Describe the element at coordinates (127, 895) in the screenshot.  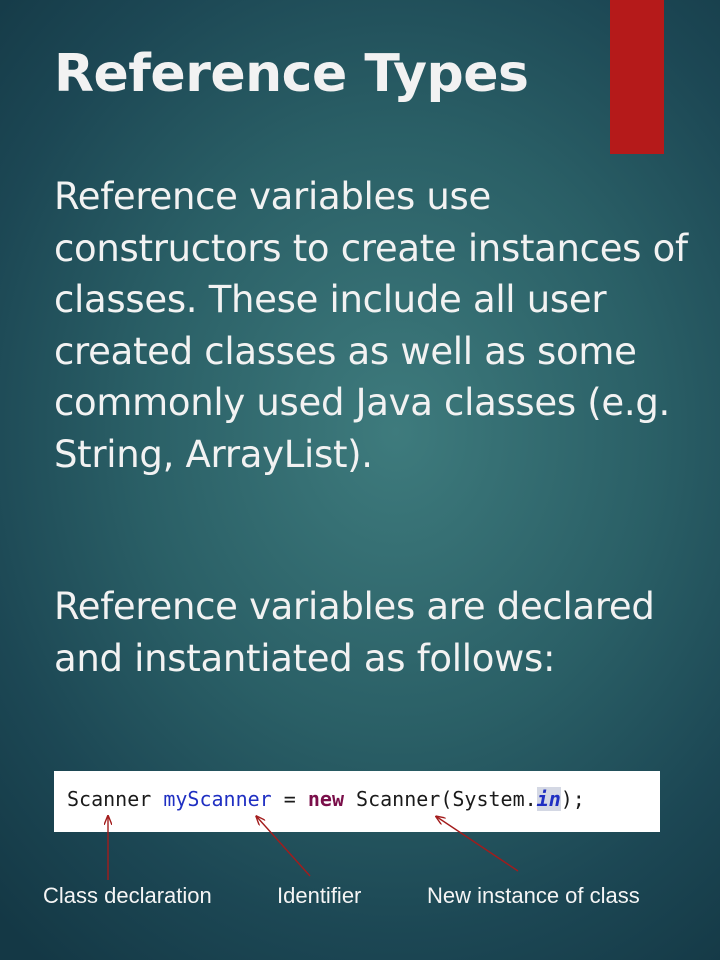
I see `label-class-declaration: Class declaration` at that location.